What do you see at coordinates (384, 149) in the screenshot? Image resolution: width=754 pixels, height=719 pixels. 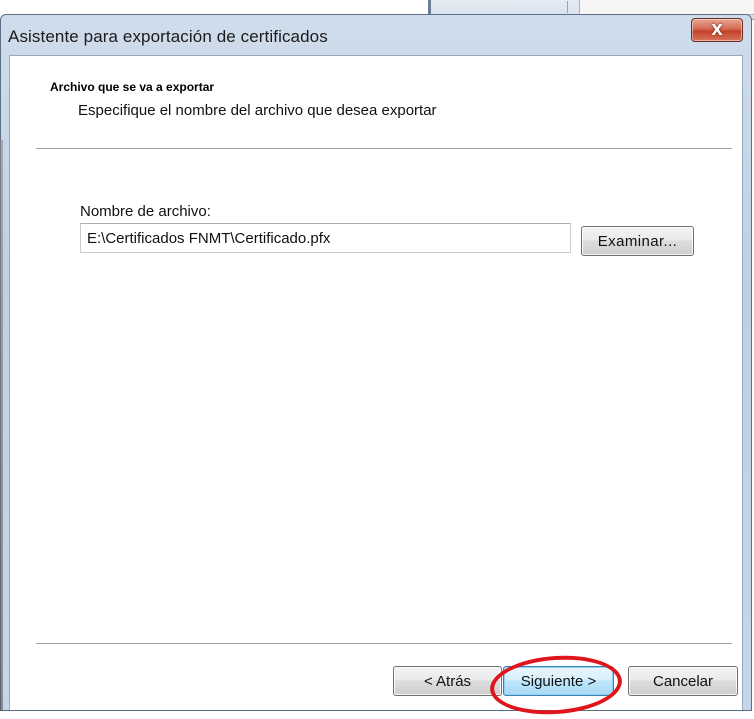 I see `header-divider` at bounding box center [384, 149].